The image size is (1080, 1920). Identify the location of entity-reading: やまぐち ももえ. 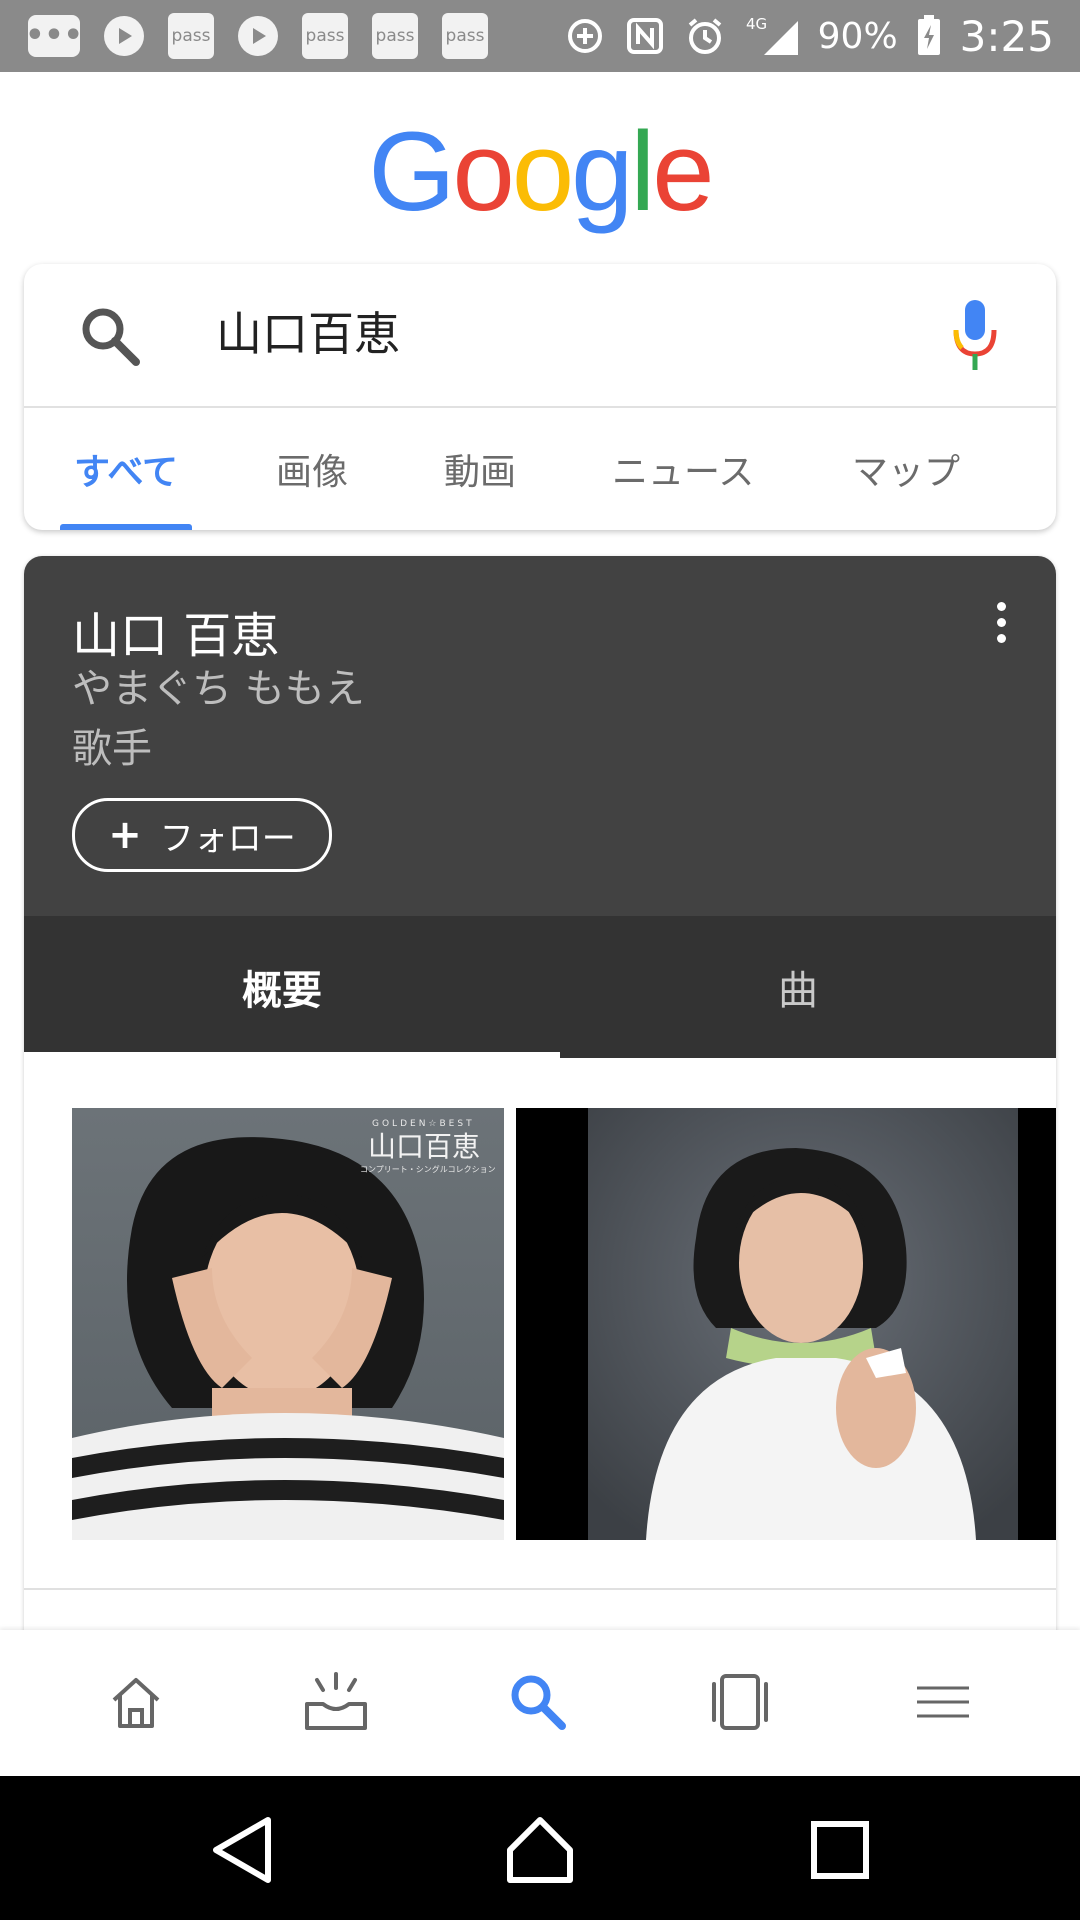
(218, 689).